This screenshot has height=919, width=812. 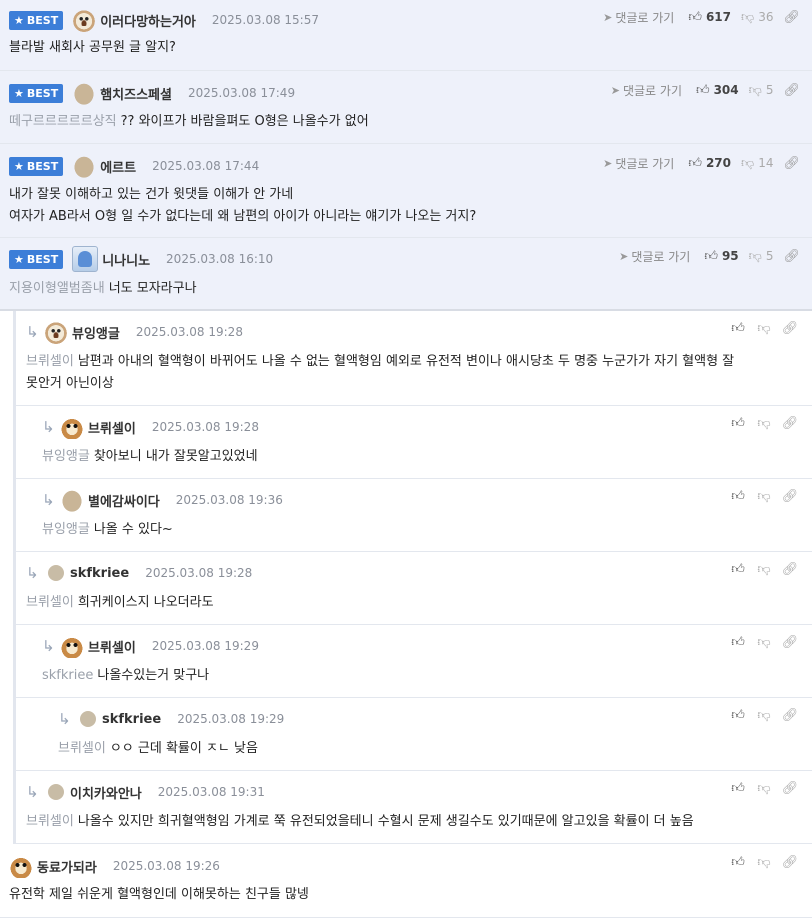 What do you see at coordinates (709, 17) in the screenshot?
I see `upvote-button: 👍︎ 617` at bounding box center [709, 17].